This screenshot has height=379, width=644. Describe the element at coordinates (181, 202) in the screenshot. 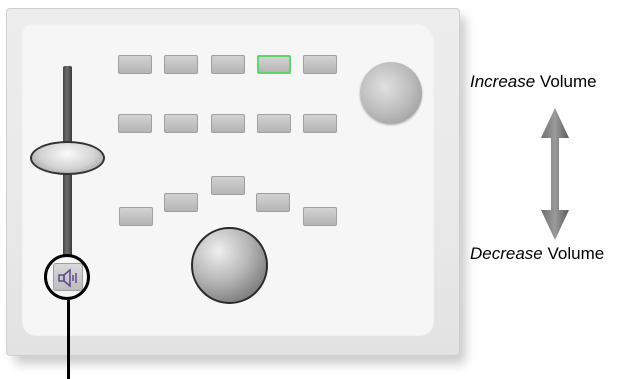

I see `arc-key-left-inner` at that location.